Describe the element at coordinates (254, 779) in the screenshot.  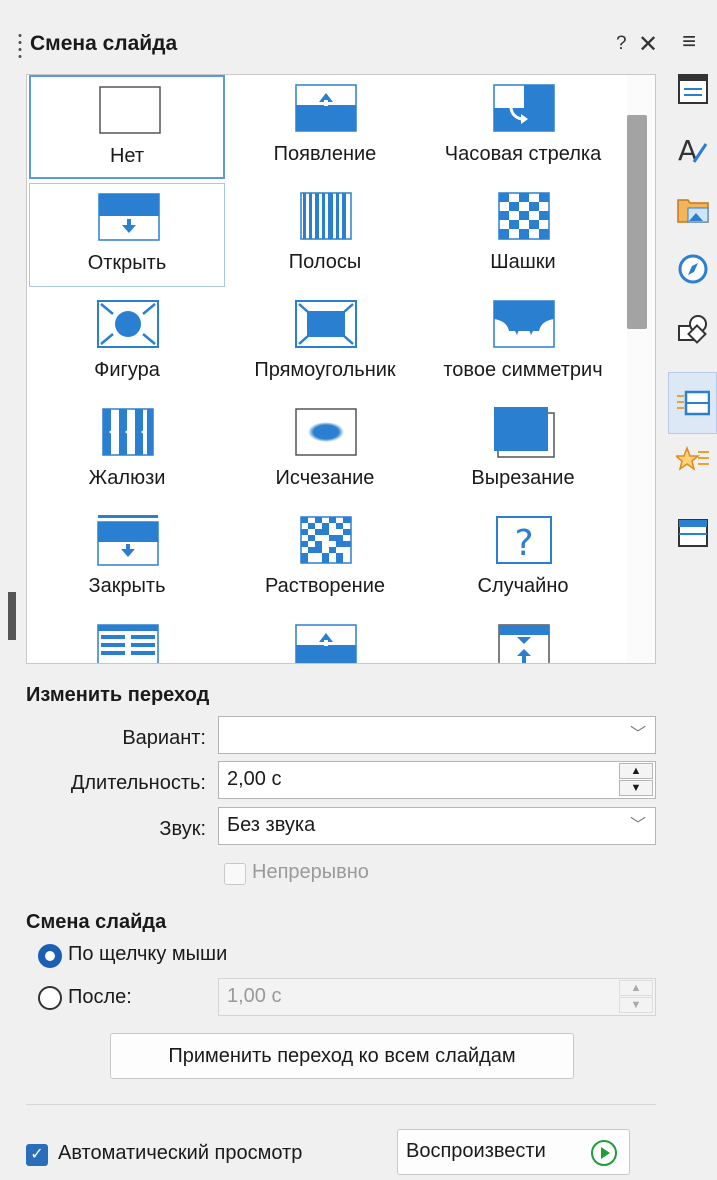
I see `duration-value: 2,00 с` at that location.